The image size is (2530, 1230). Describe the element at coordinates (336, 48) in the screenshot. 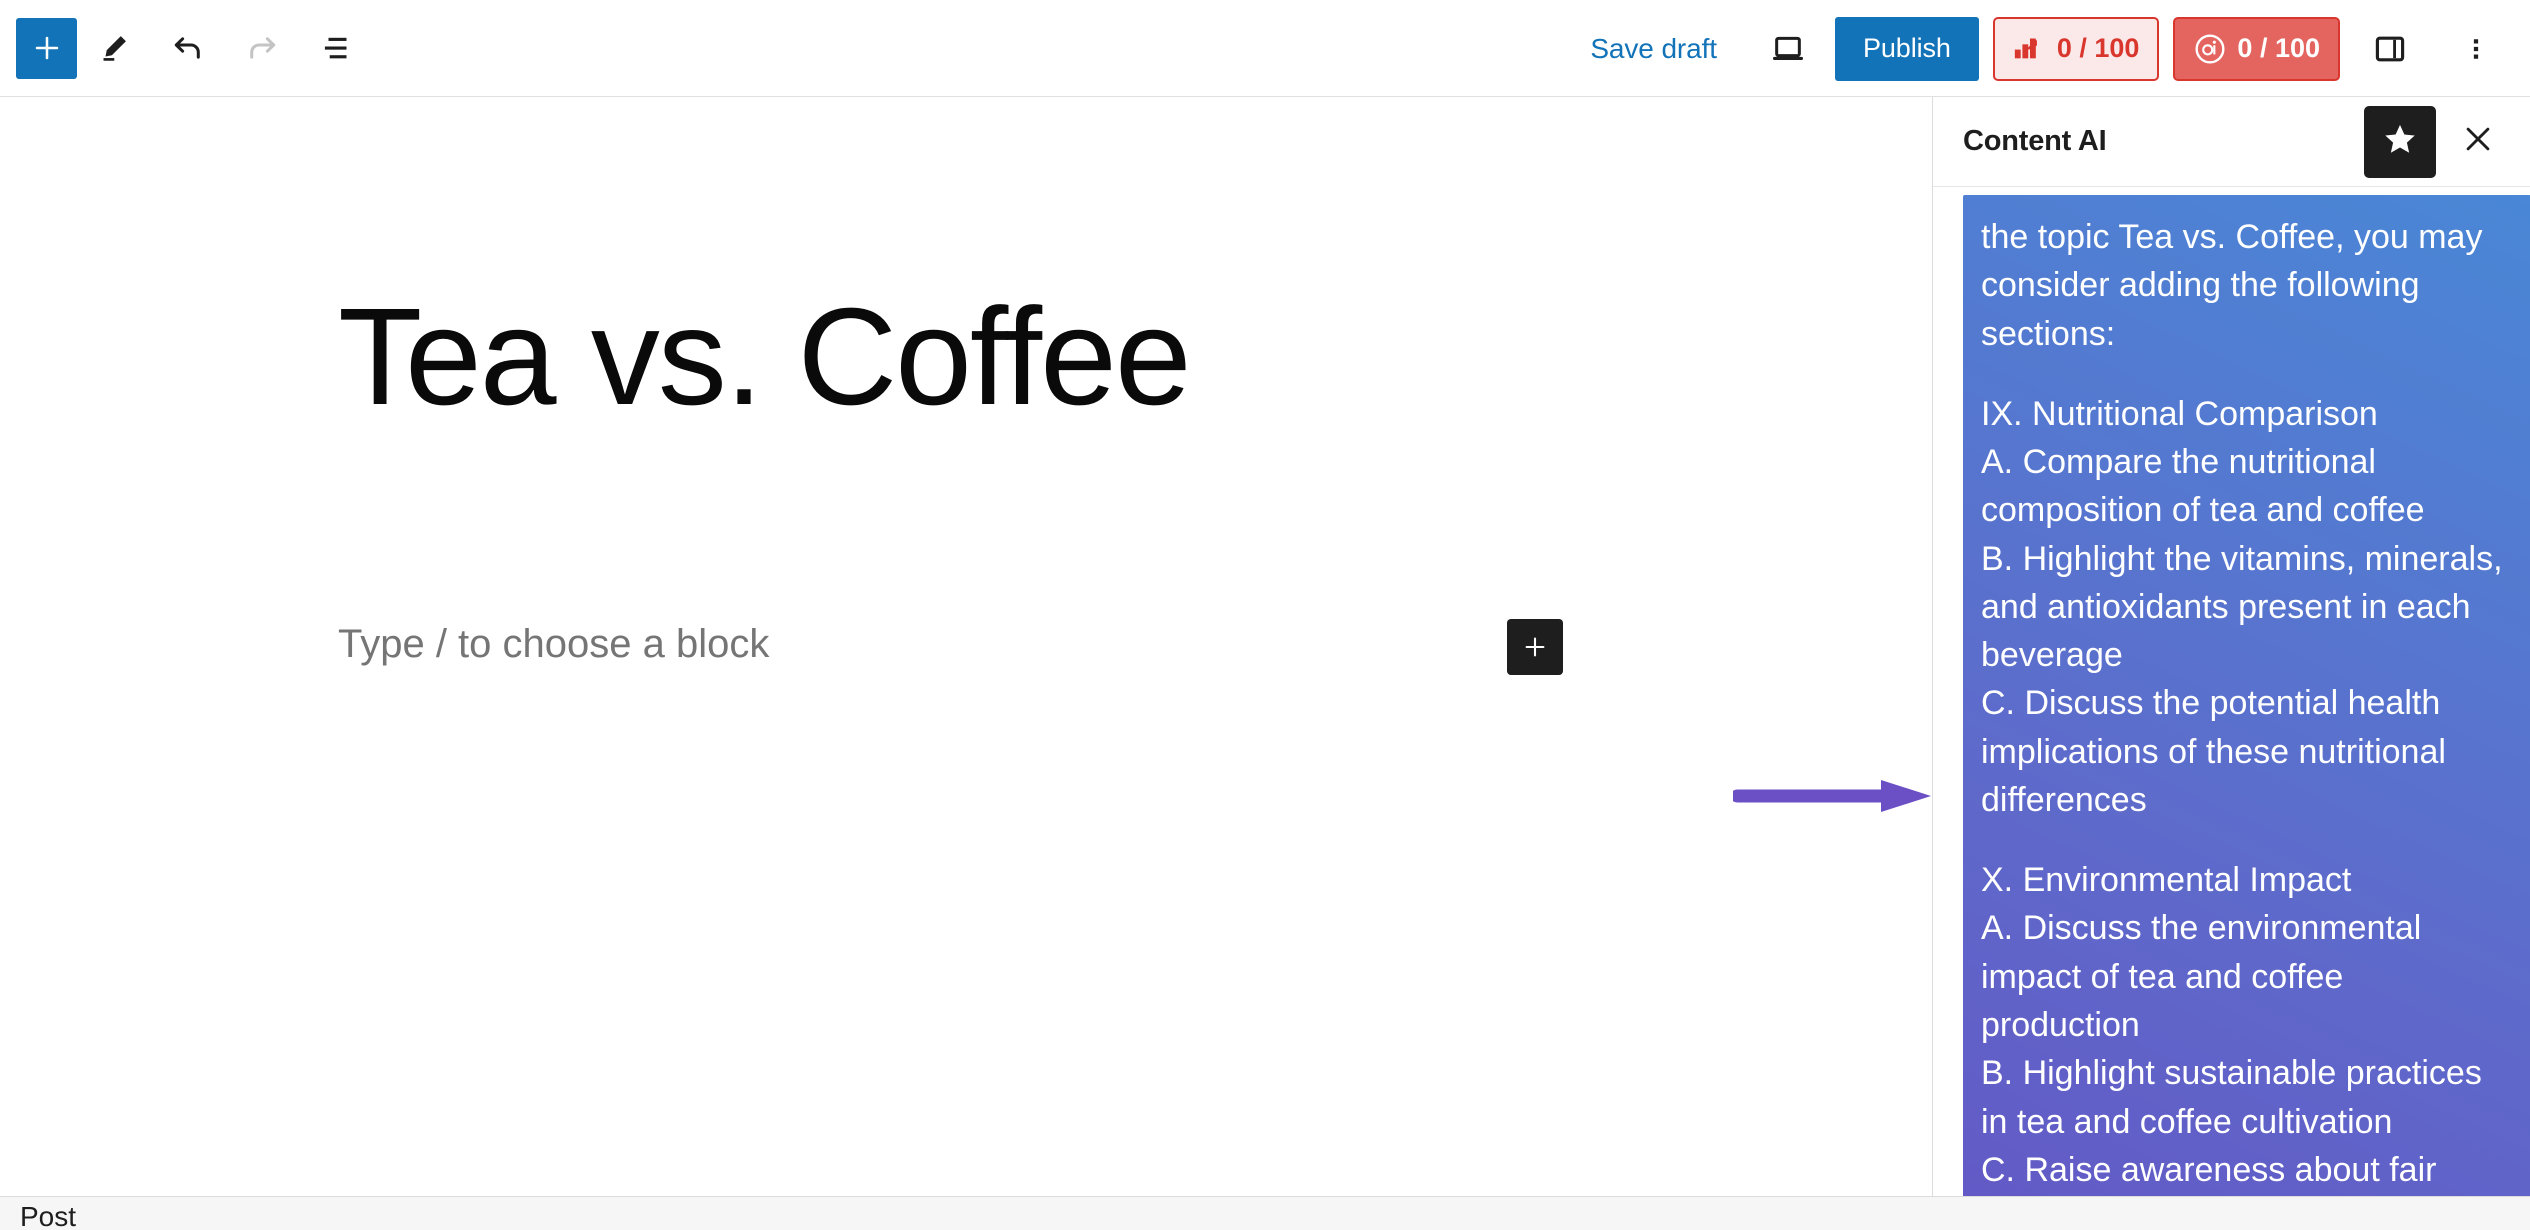

I see `document-outline-button` at that location.